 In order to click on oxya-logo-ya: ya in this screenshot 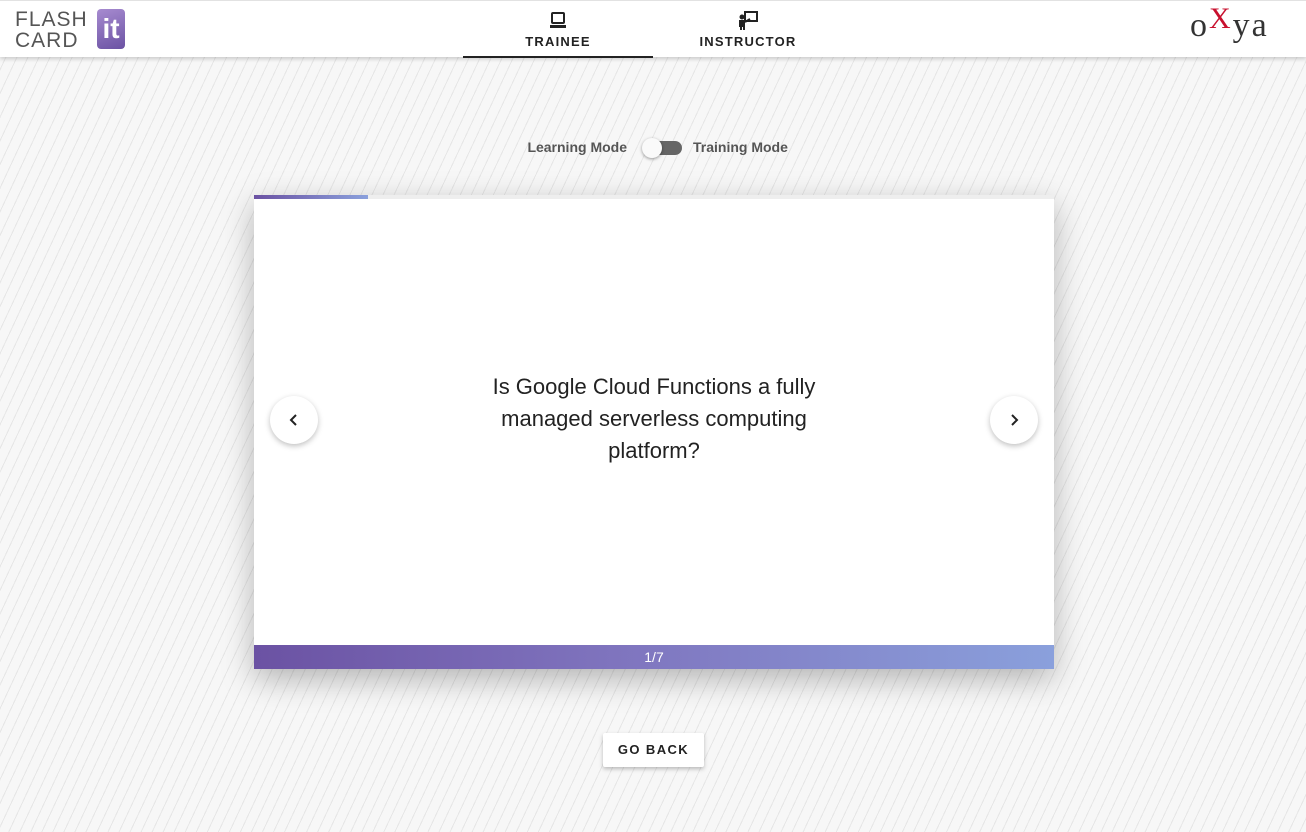, I will do `click(1250, 25)`.